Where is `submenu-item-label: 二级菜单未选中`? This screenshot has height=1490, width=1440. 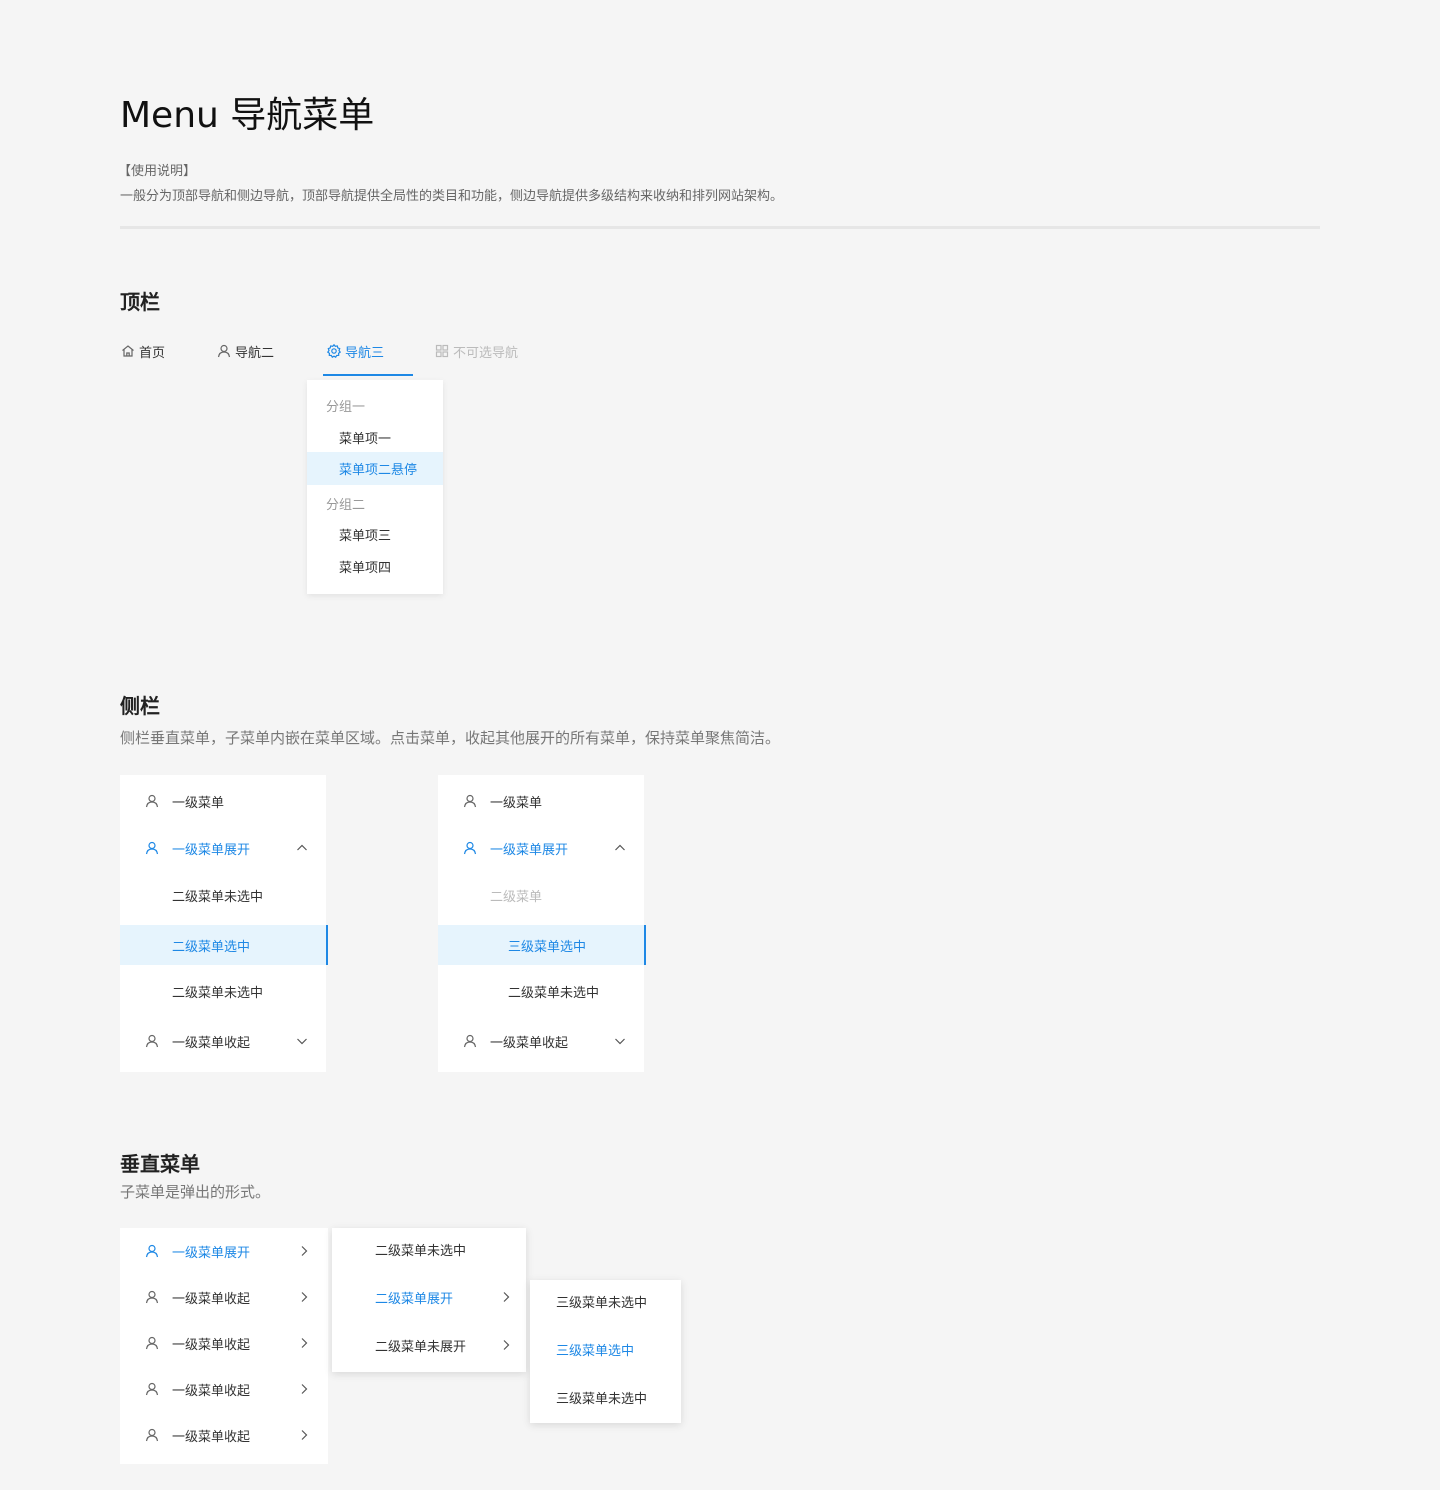 submenu-item-label: 二级菜单未选中 is located at coordinates (421, 1251).